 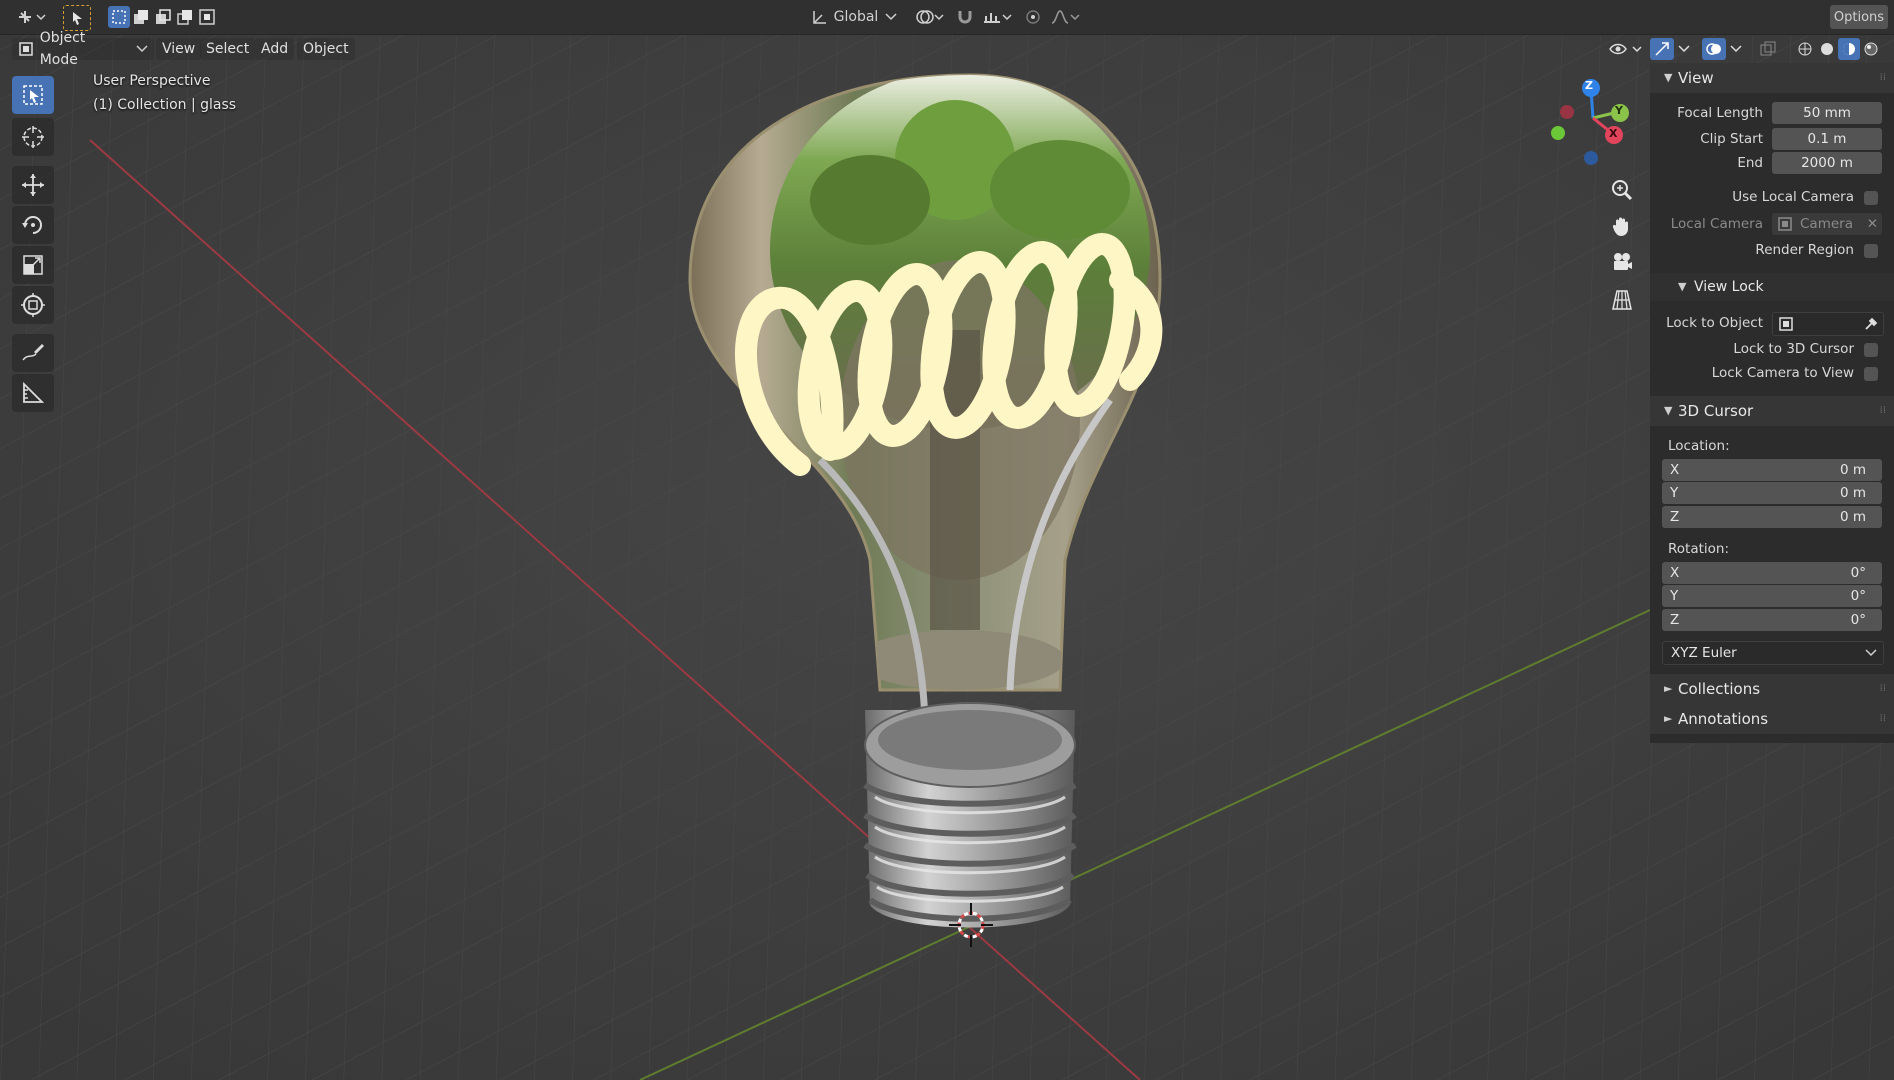 I want to click on select-extend-icon, so click(x=141, y=17).